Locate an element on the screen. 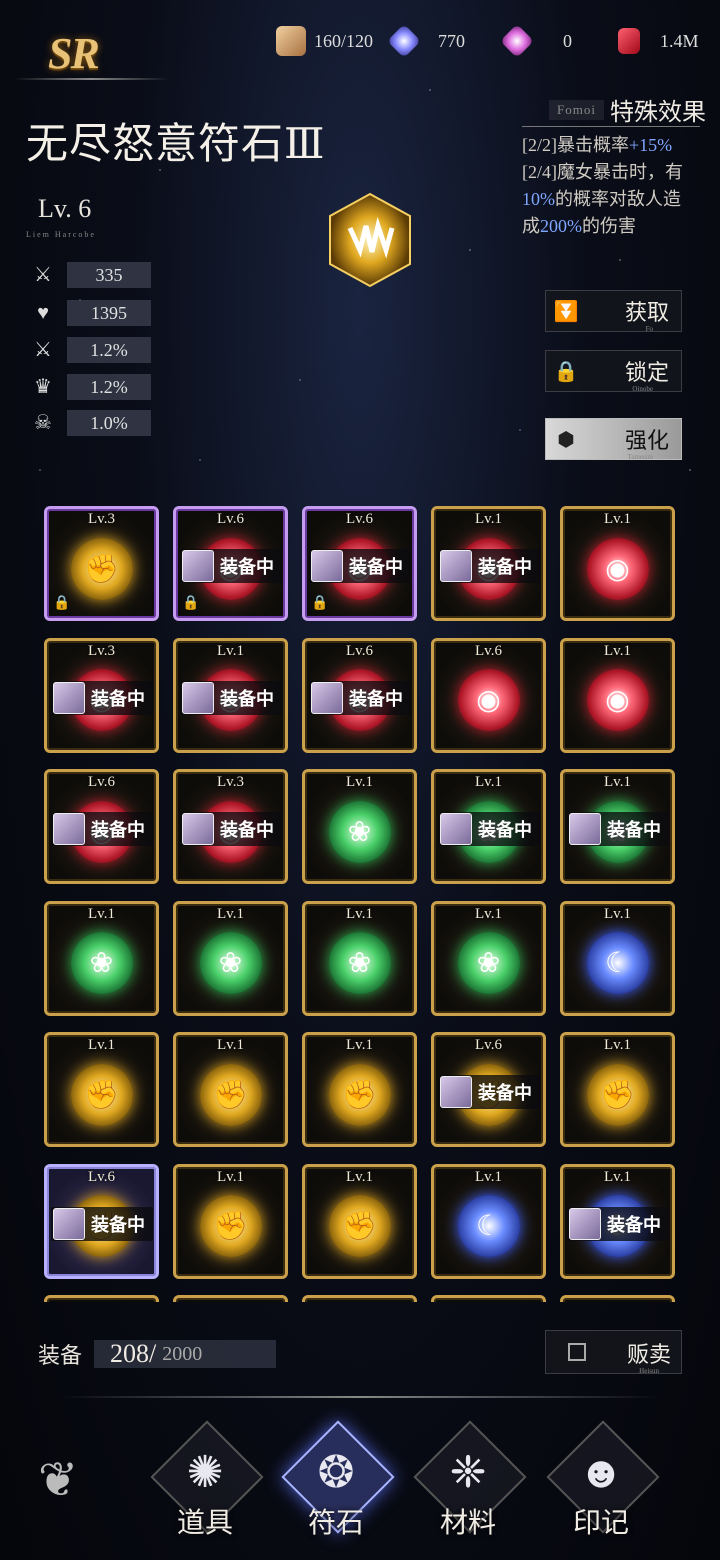  stat-crown: ♛ 1.2% is located at coordinates (90, 387).